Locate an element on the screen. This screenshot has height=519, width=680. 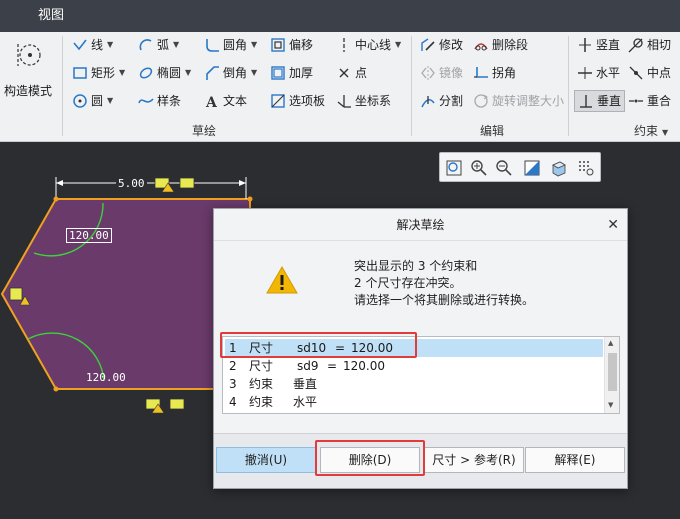
text-label: 文本 is located at coordinates (235, 101).